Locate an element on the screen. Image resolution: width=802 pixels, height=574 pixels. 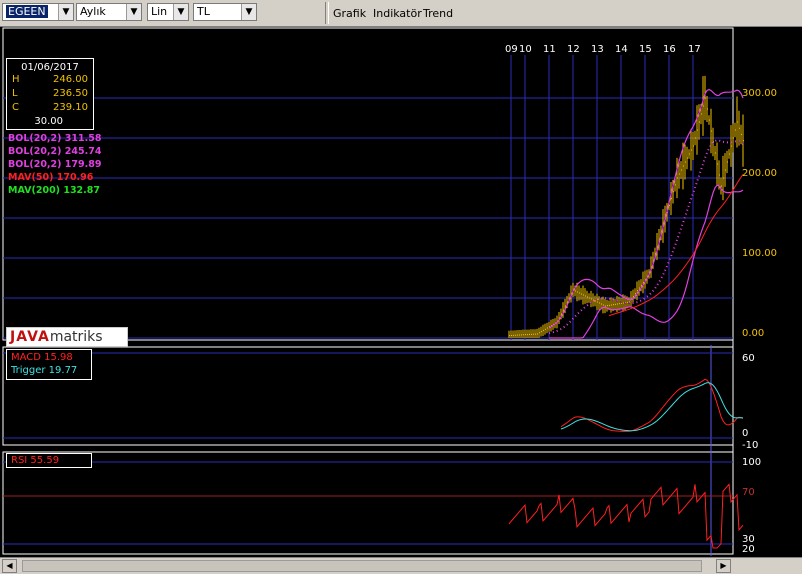
macd-line is located at coordinates (652, 405).